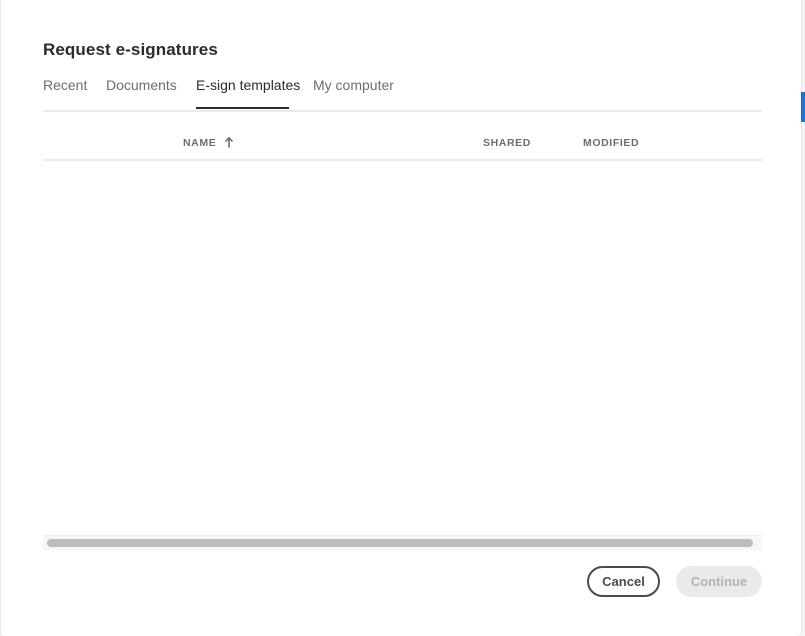 This screenshot has height=636, width=805. What do you see at coordinates (353, 92) in the screenshot?
I see `tab-my-computer: My computer` at bounding box center [353, 92].